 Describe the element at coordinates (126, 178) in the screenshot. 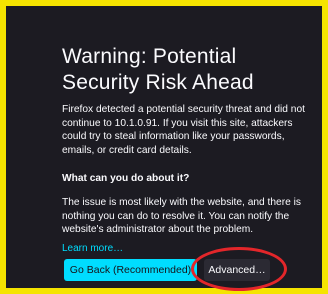

I see `what-can-you-do-heading: What can you do about it?` at that location.